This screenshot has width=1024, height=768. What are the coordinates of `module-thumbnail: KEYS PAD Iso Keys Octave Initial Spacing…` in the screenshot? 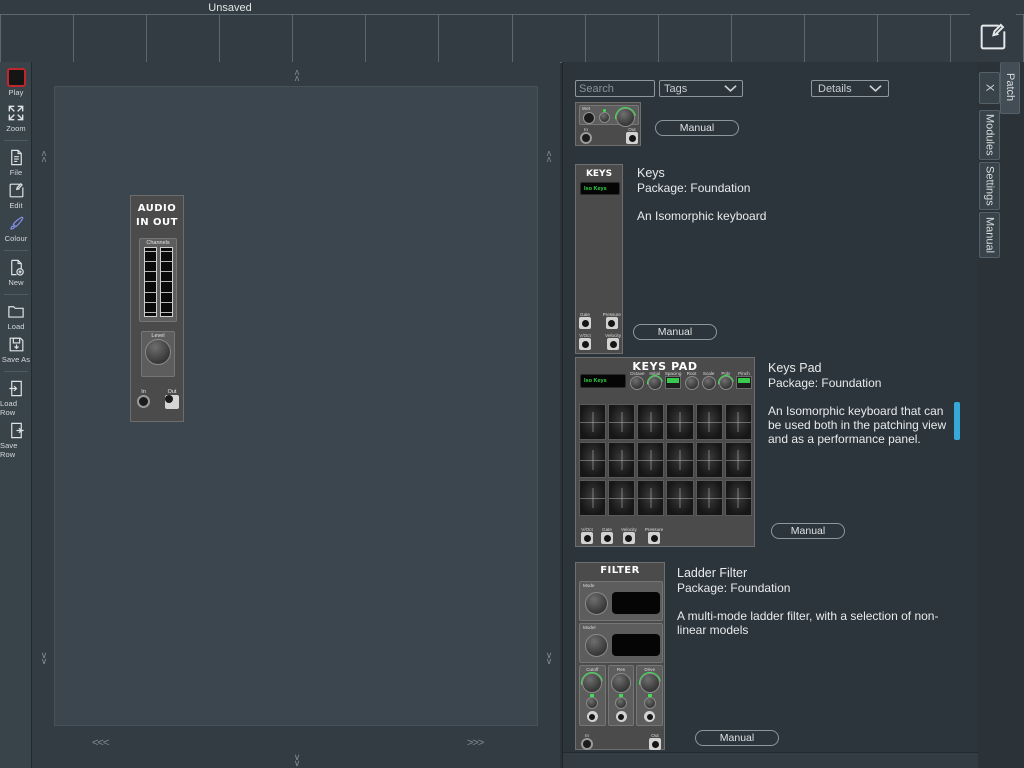 It's located at (665, 452).